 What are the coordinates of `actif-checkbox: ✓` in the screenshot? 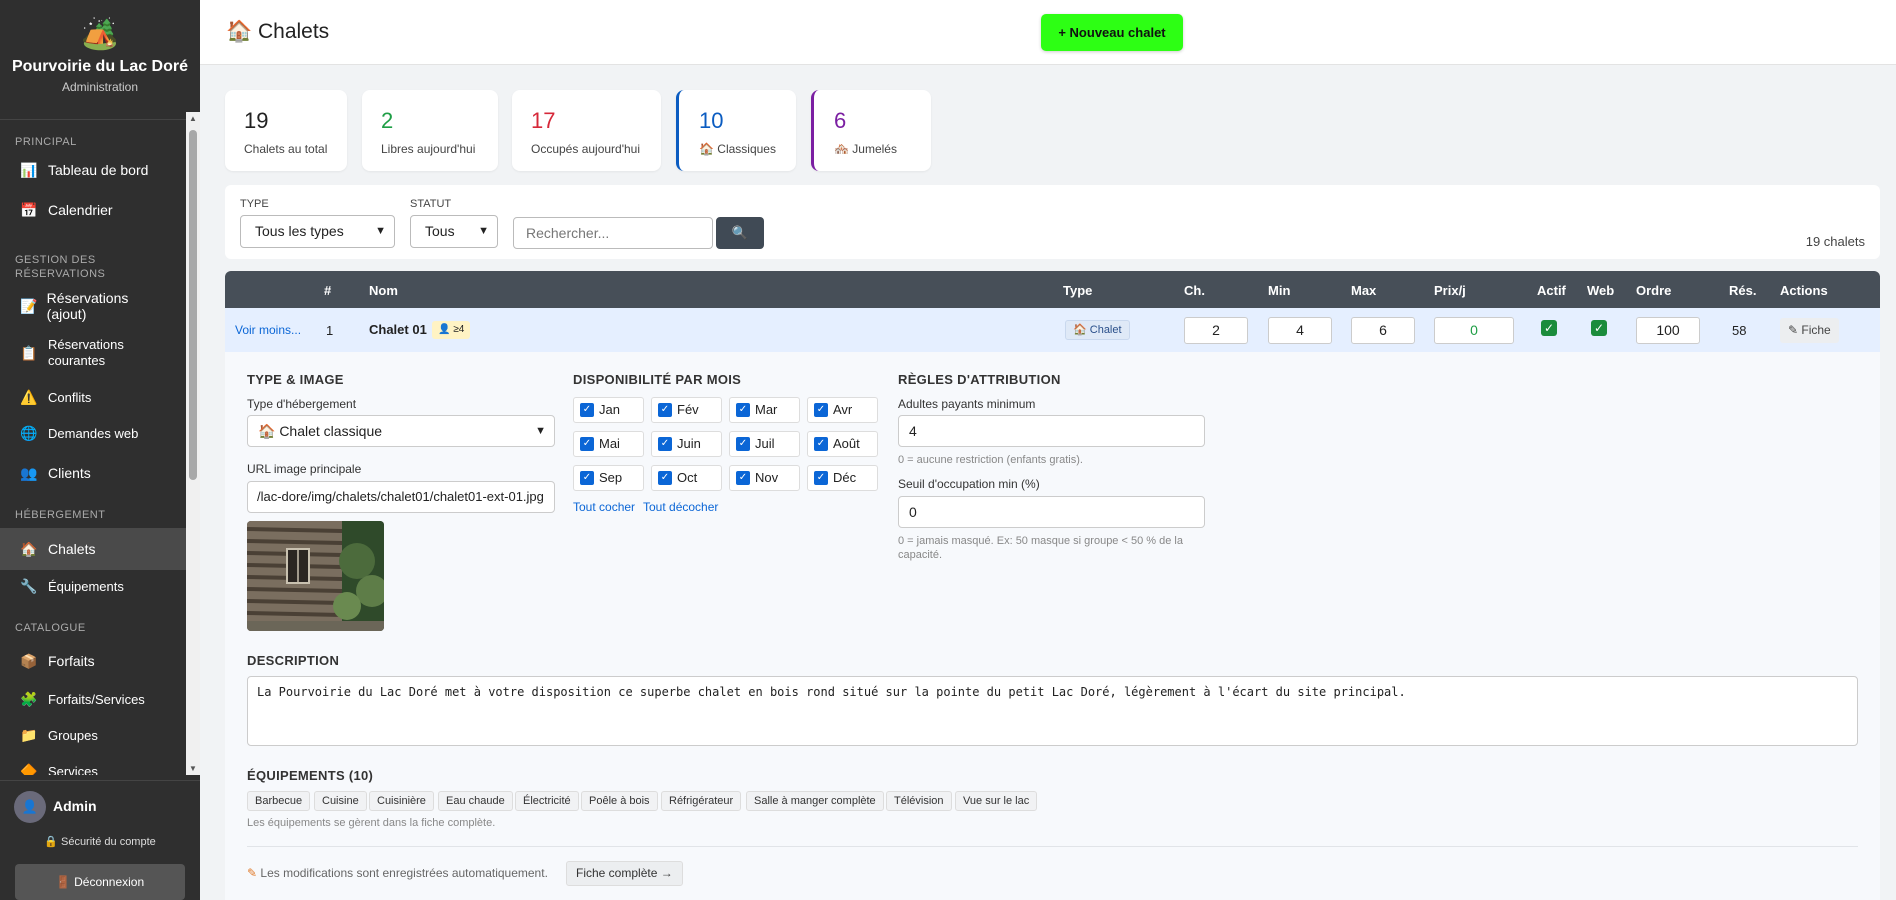 It's located at (1549, 328).